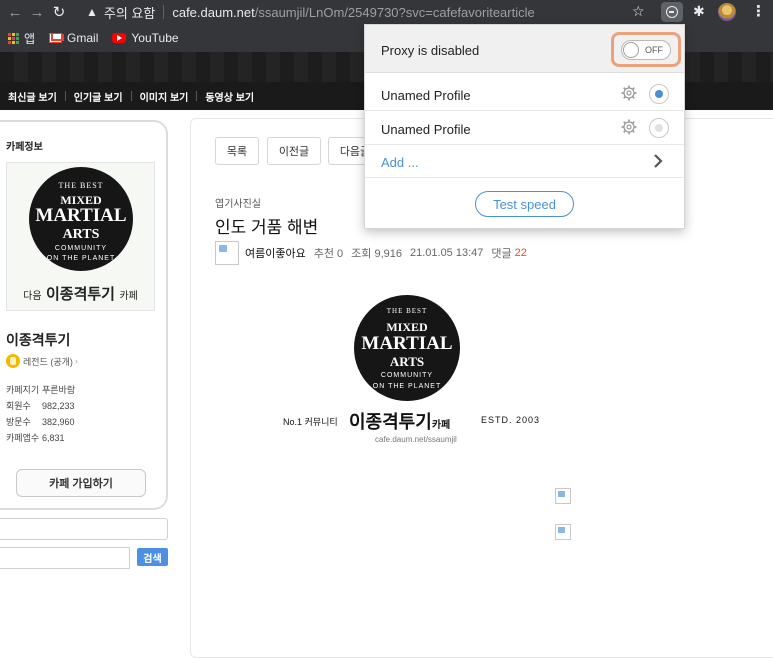 The height and width of the screenshot is (658, 773). Describe the element at coordinates (40, 406) in the screenshot. I see `stat-row: 회원수 982,233` at that location.